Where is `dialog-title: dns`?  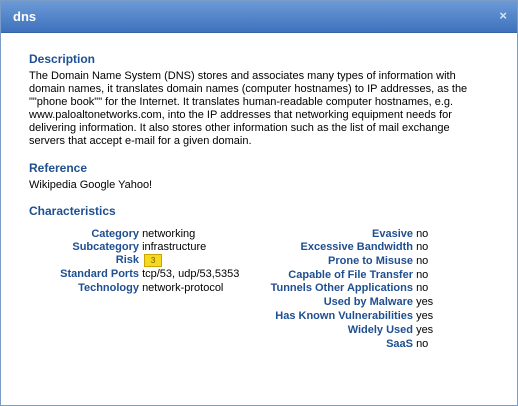 dialog-title: dns is located at coordinates (25, 16).